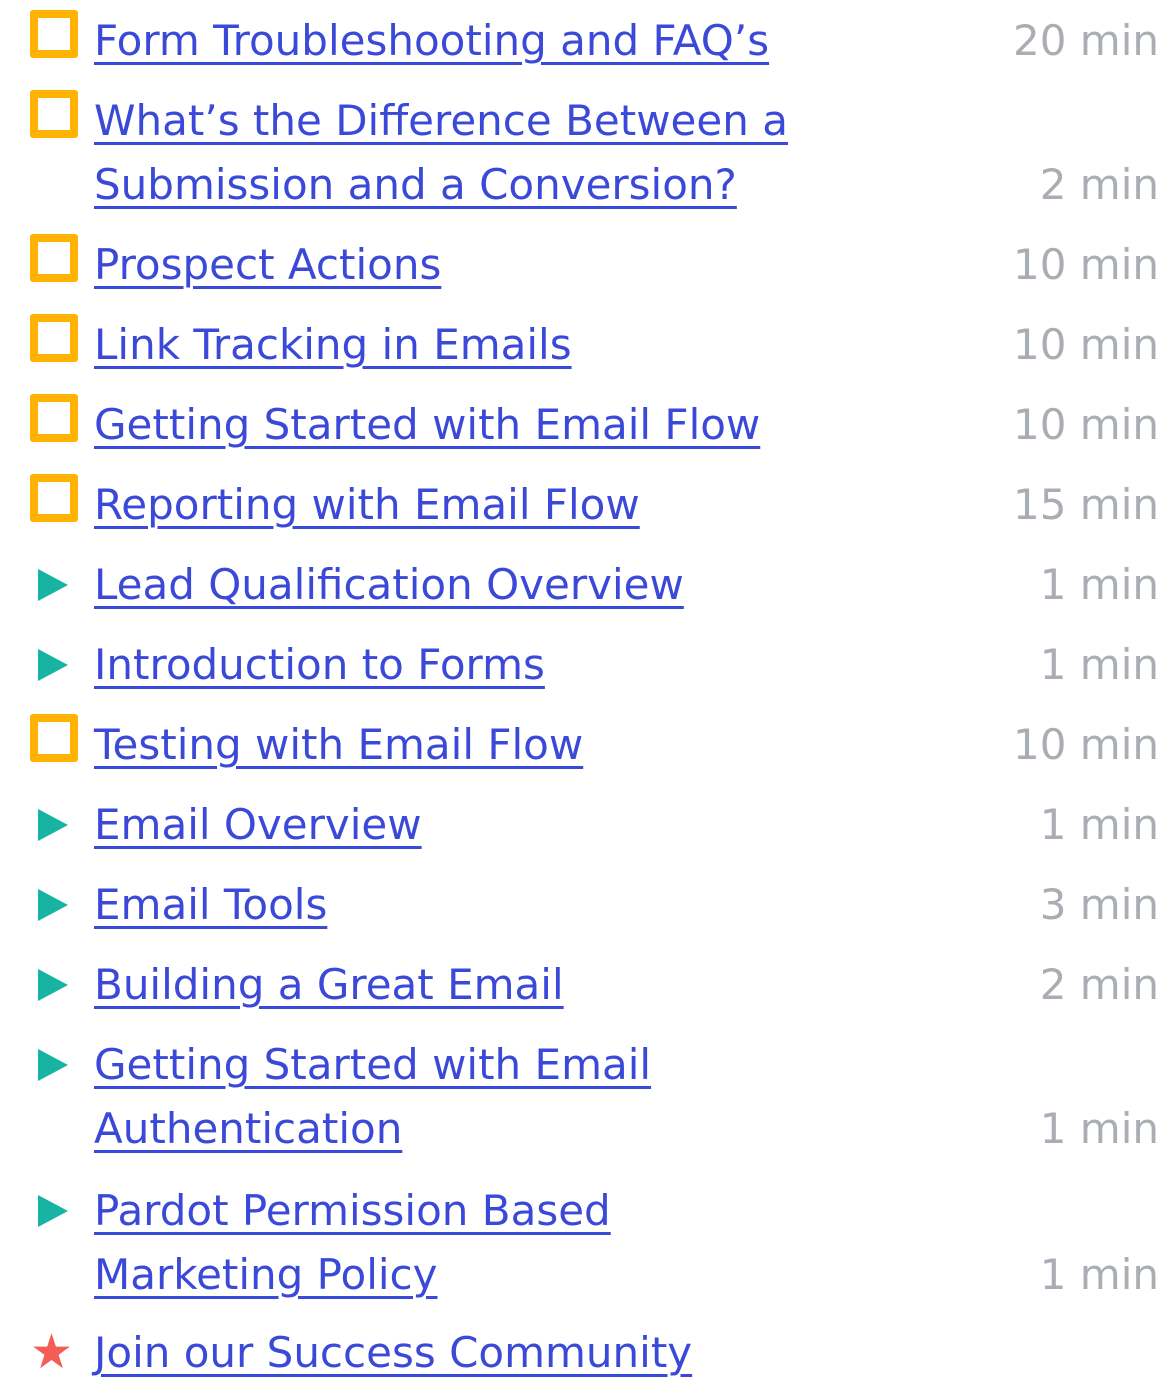 Image resolution: width=1169 pixels, height=1384 pixels. What do you see at coordinates (441, 121) in the screenshot?
I see `item-title-link: What’s the Difference Between a` at bounding box center [441, 121].